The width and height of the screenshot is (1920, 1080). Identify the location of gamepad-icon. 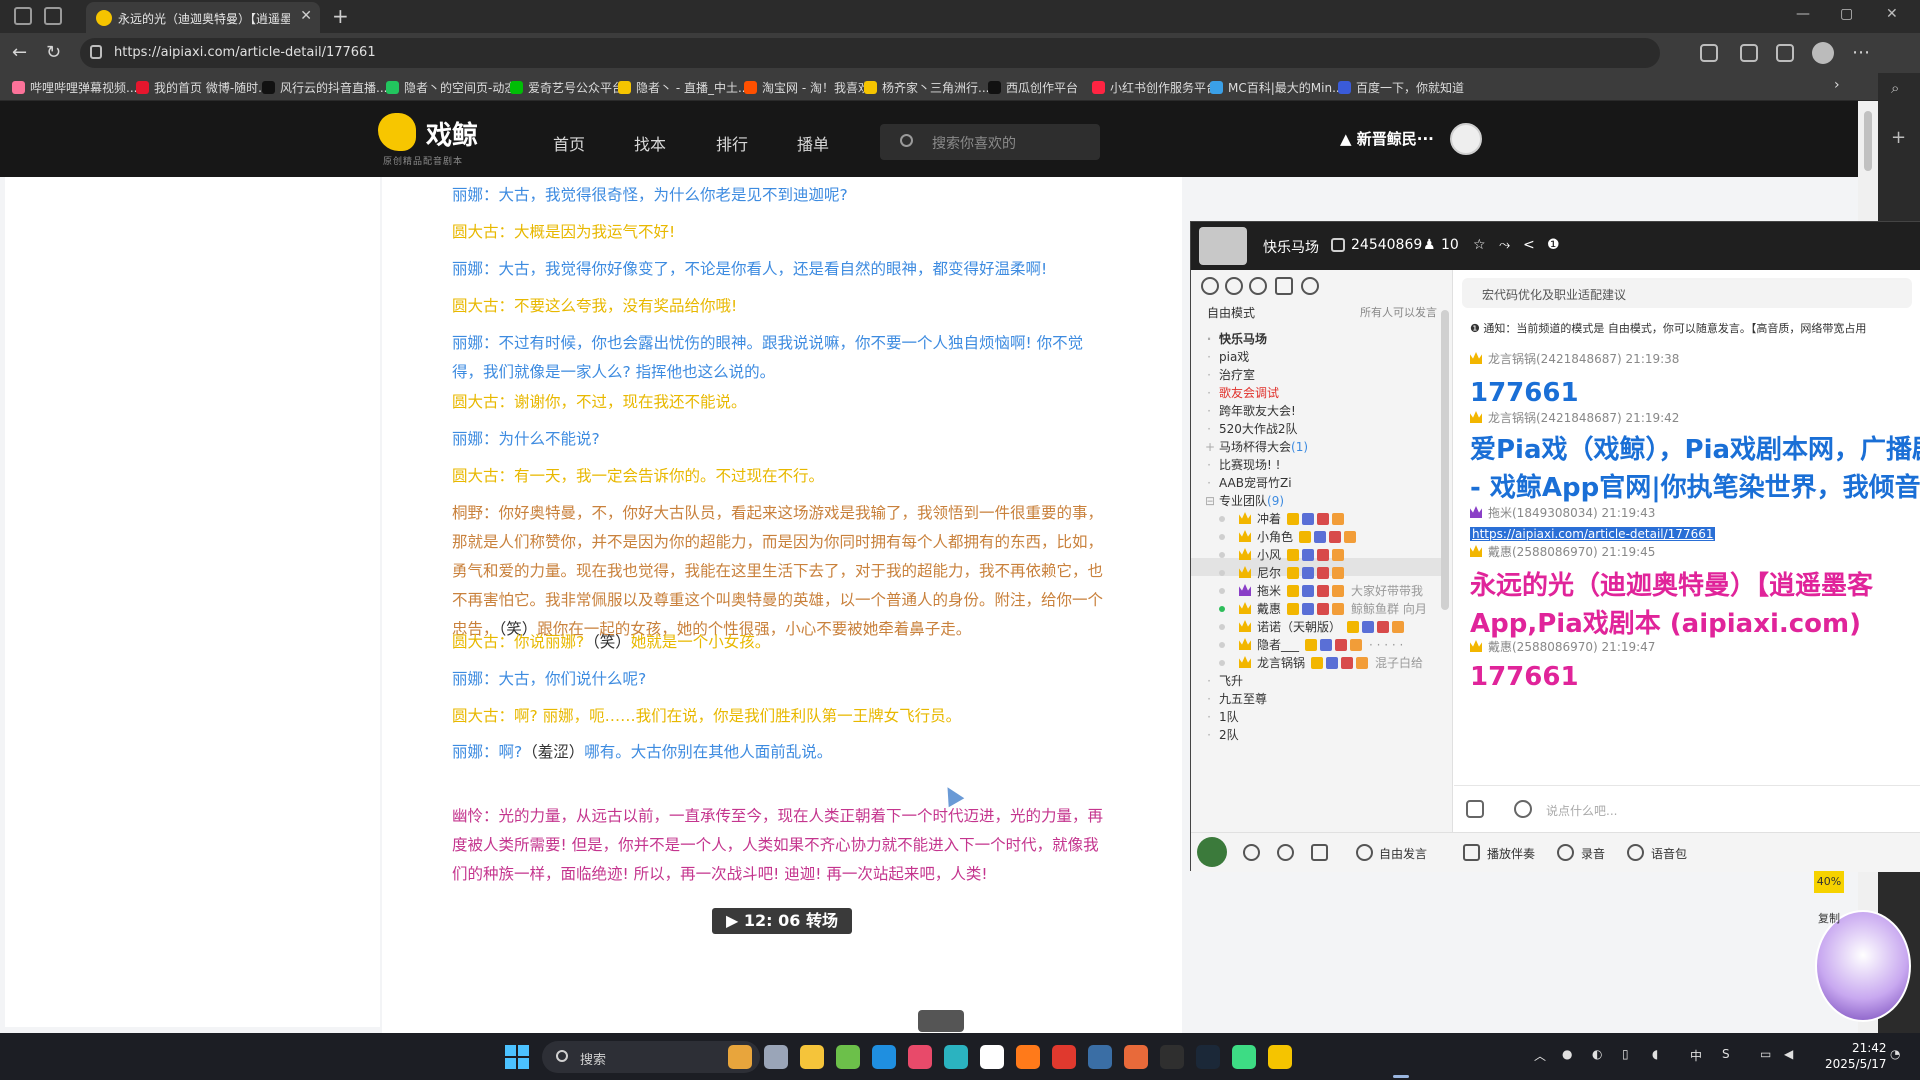
(1475, 809).